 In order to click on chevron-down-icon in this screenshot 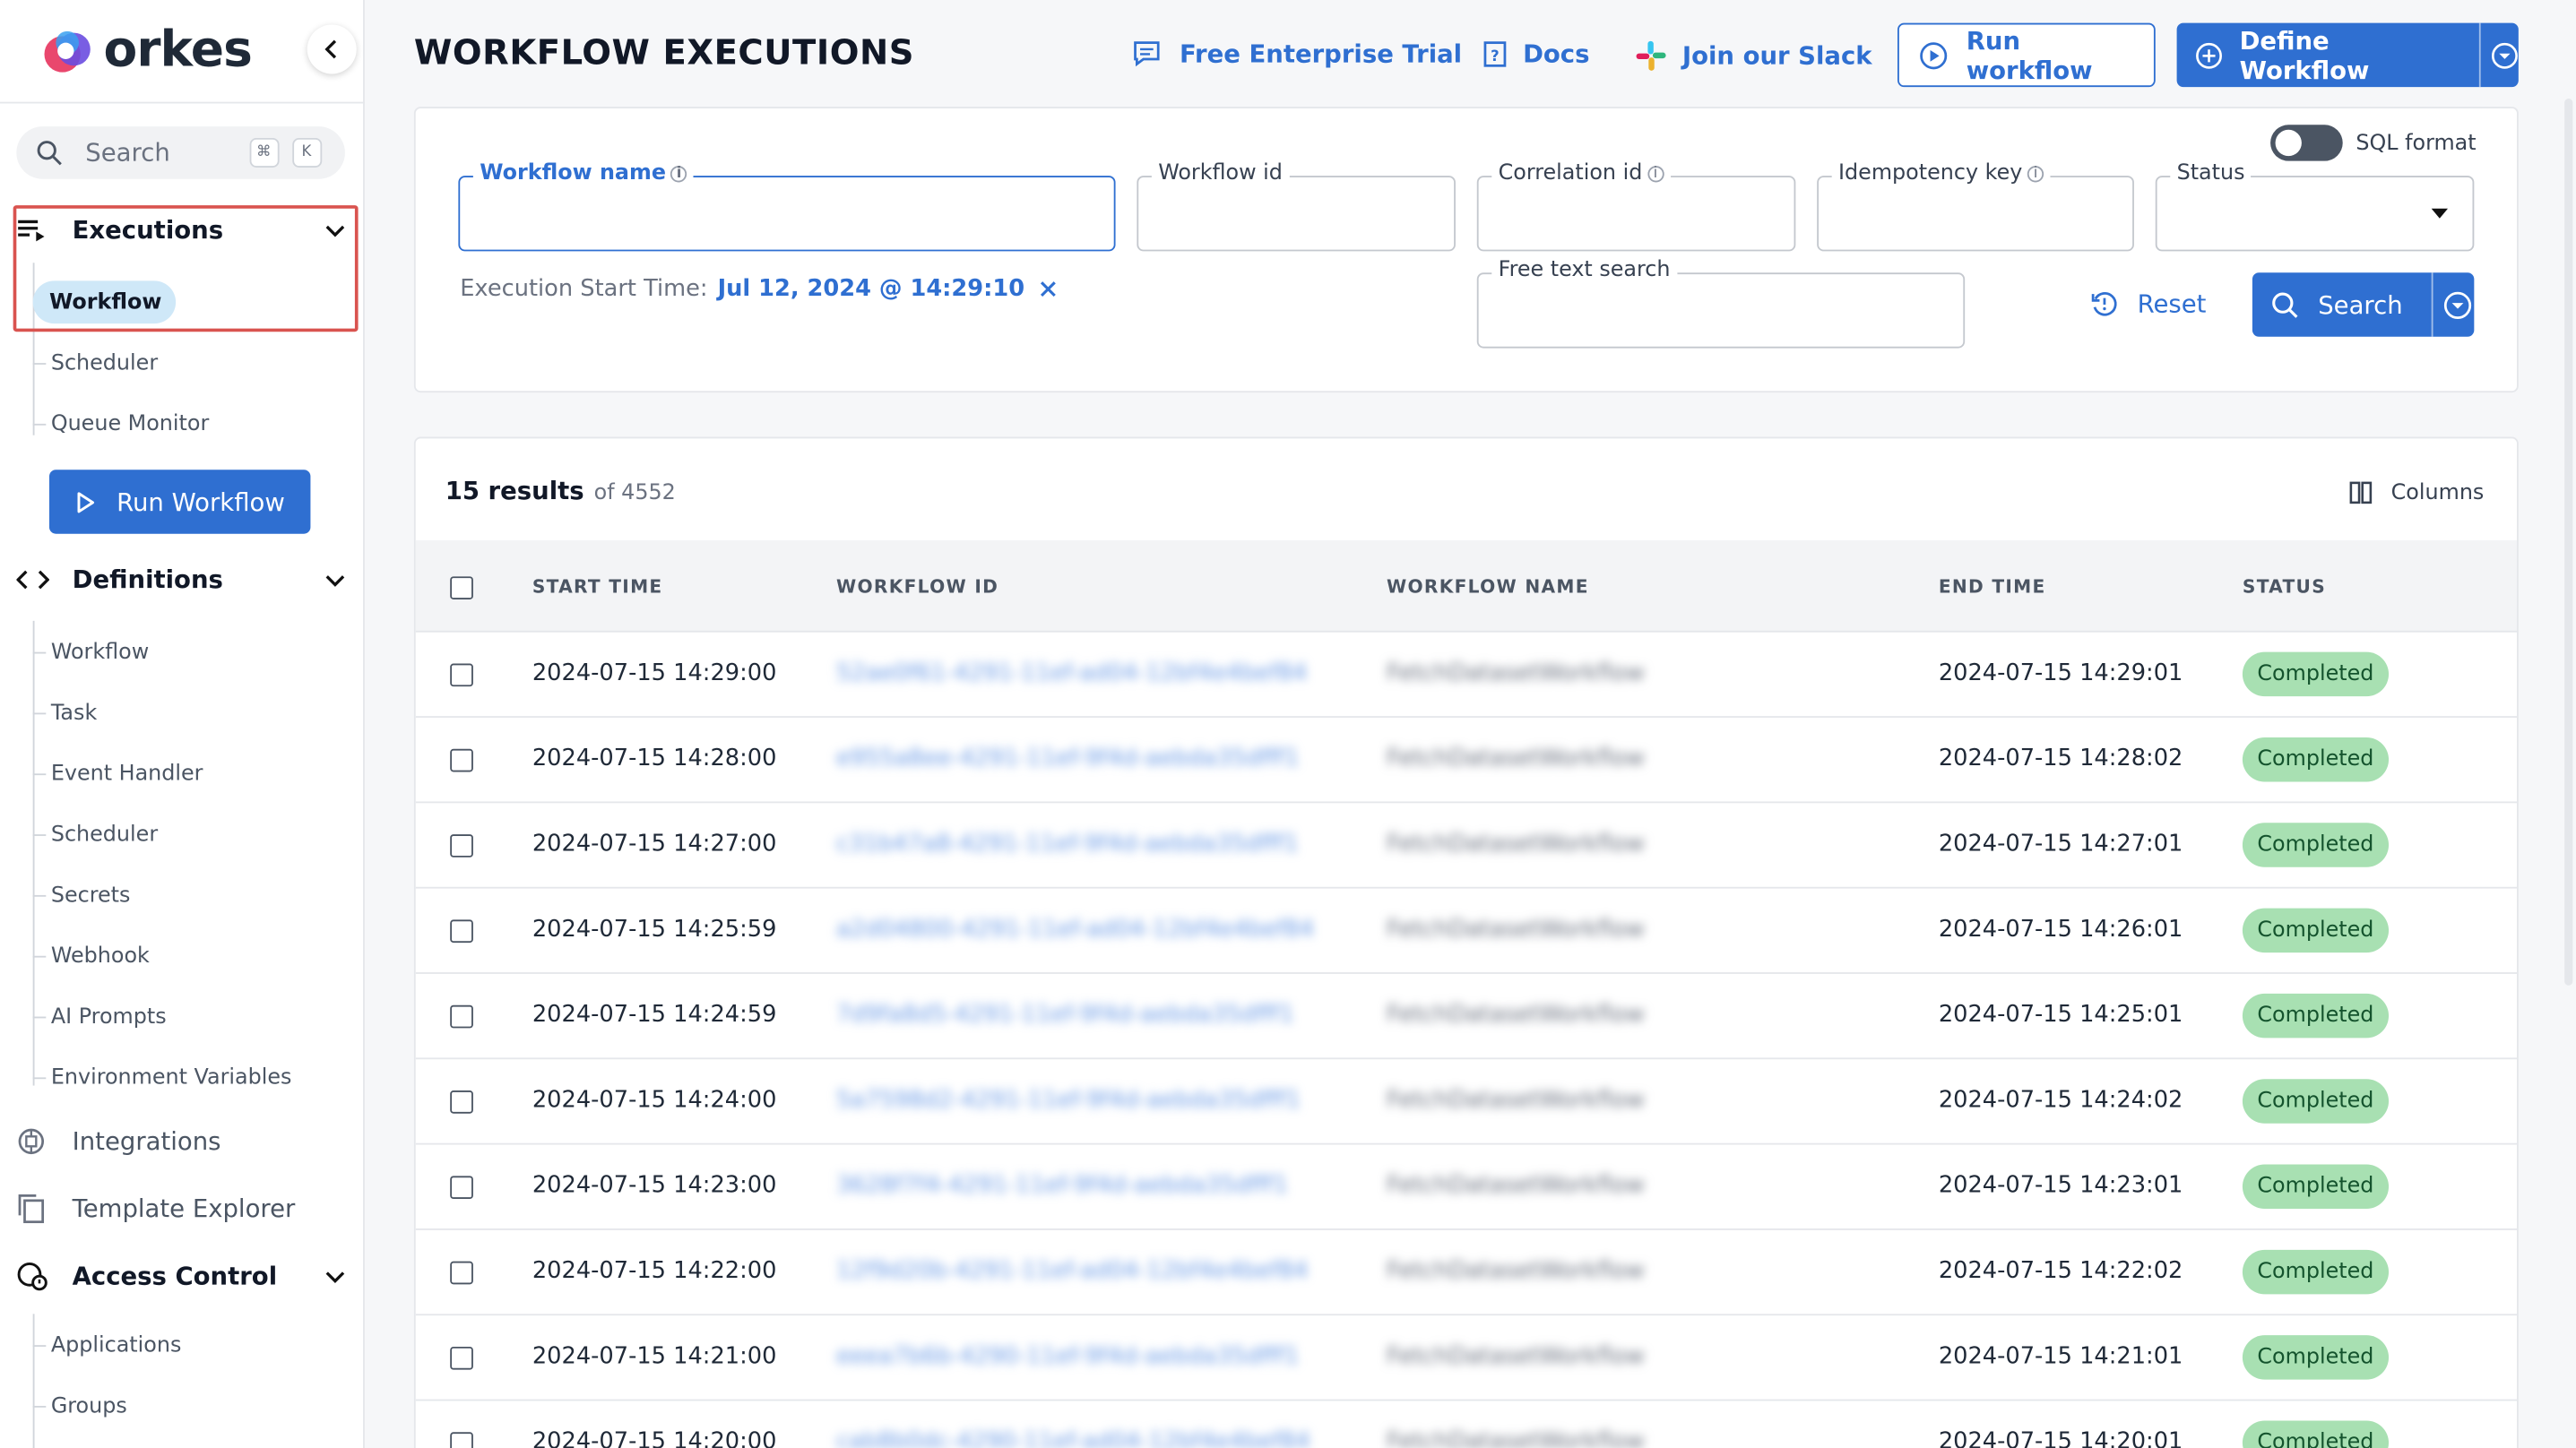, I will do `click(335, 1277)`.